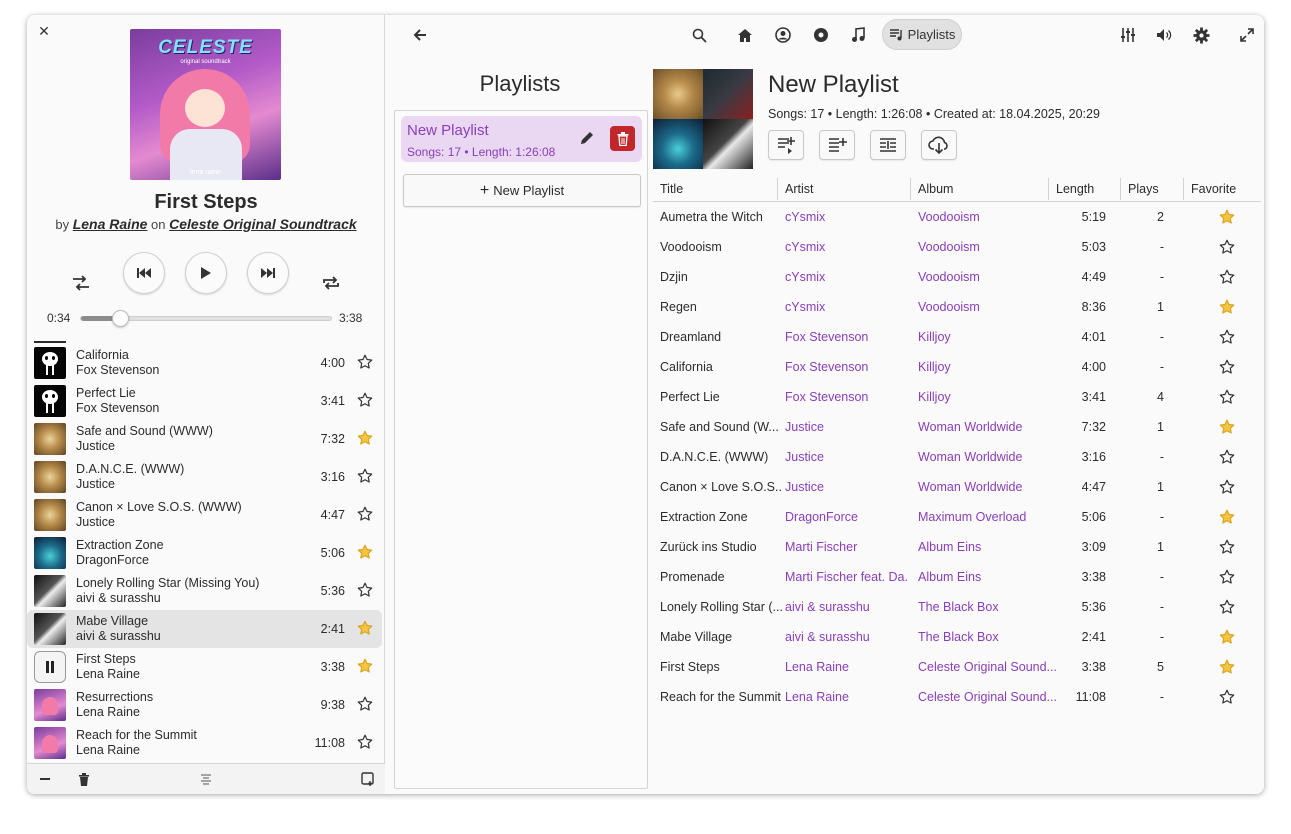 This screenshot has height=834, width=1291. What do you see at coordinates (989, 517) in the screenshot?
I see `cell-album-link: Maximum Overload` at bounding box center [989, 517].